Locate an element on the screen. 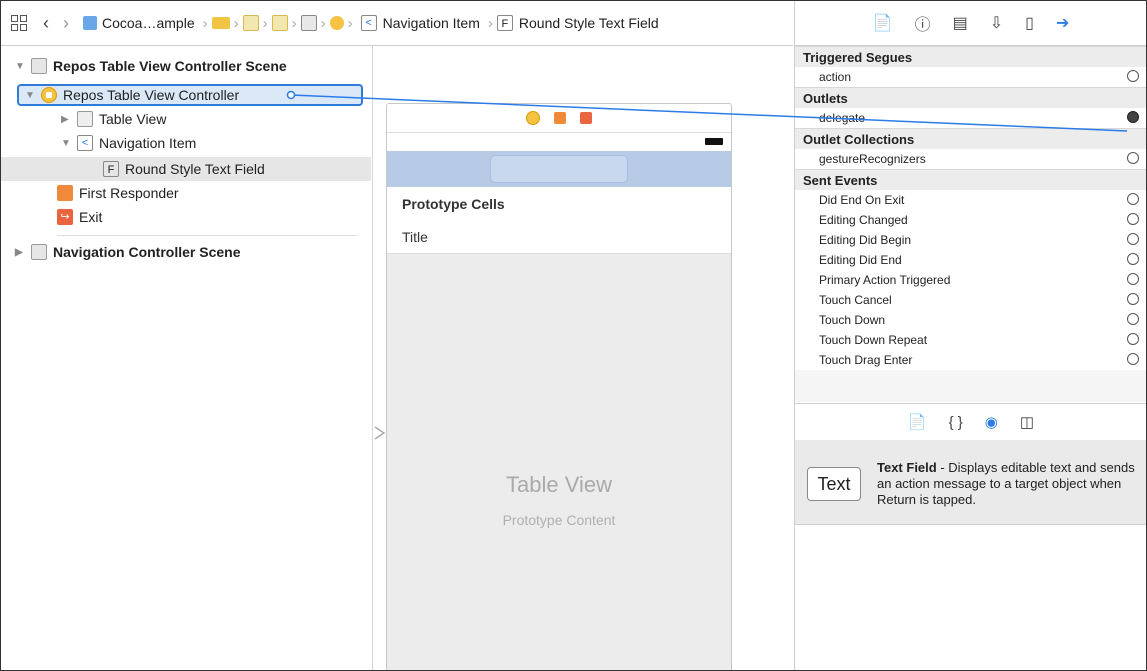  outline-view-controller: ▼ Repos Table View Controller is located at coordinates (132, 95).